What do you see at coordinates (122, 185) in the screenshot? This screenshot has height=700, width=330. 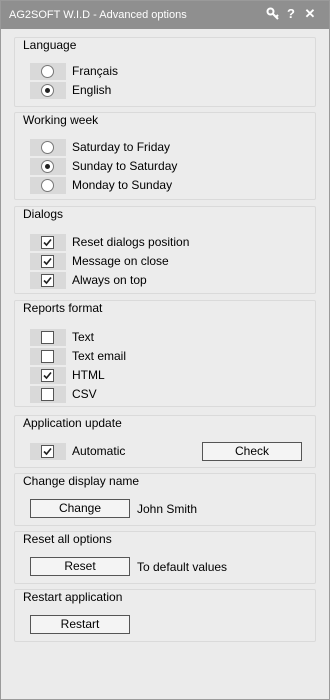 I see `option-label: Monday to Sunday` at bounding box center [122, 185].